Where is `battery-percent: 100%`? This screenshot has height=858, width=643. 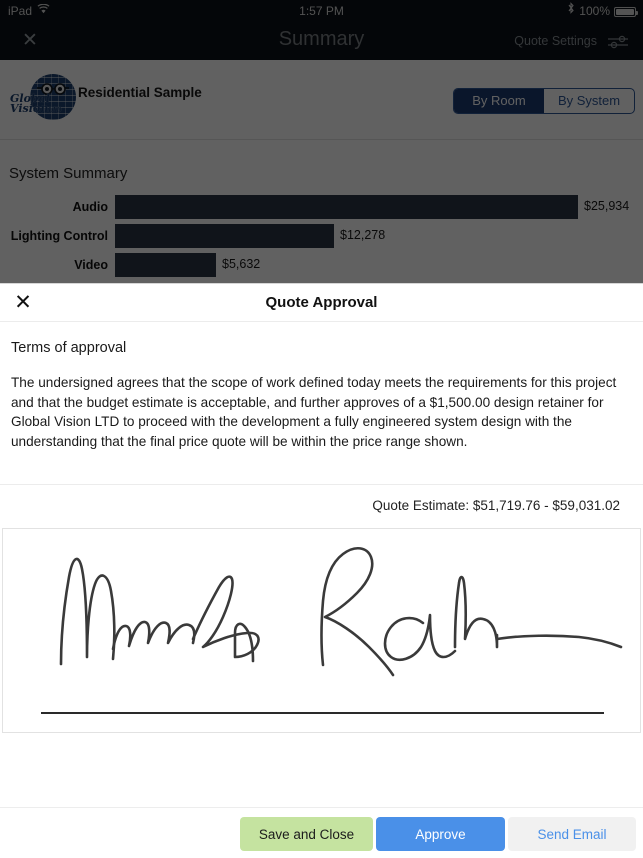 battery-percent: 100% is located at coordinates (594, 11).